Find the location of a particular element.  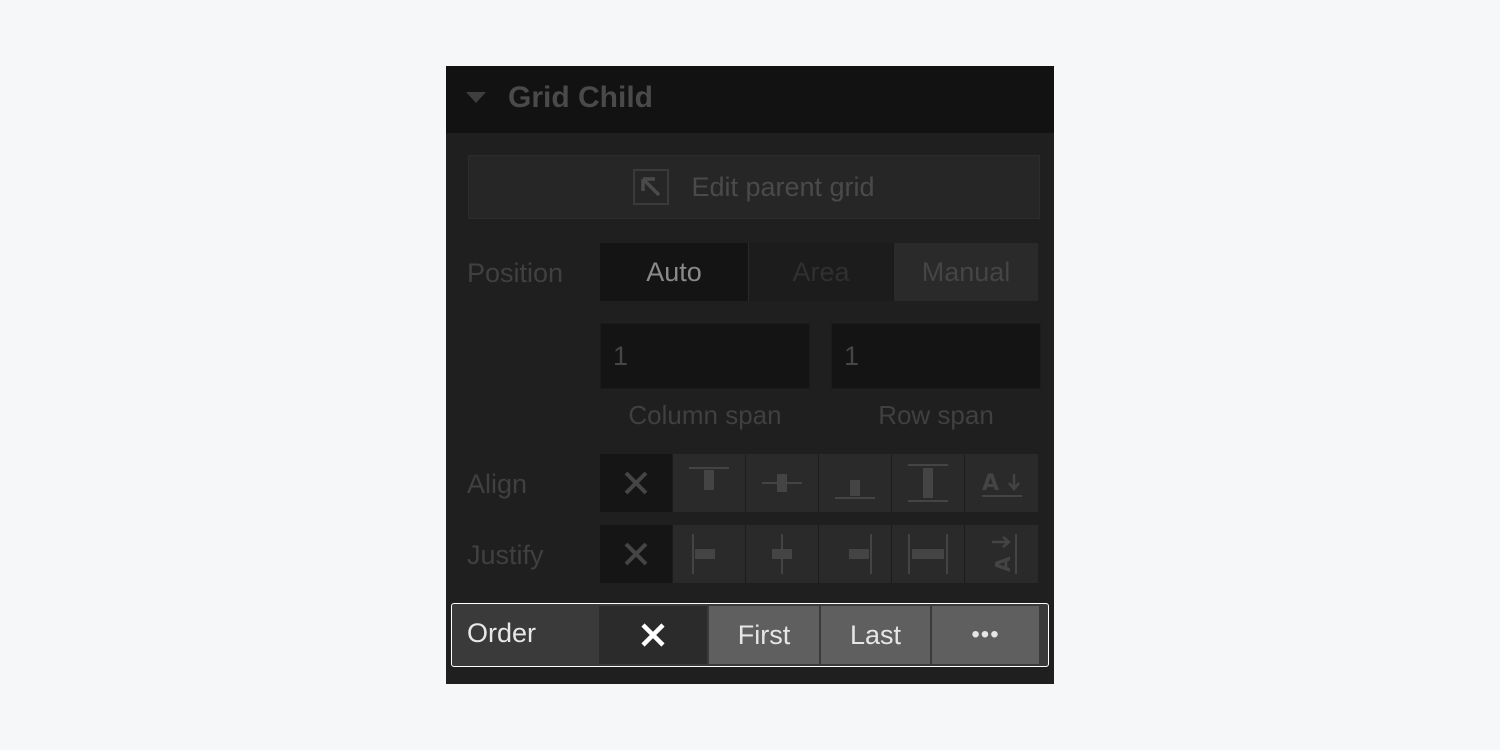

justify-center-icon is located at coordinates (782, 554).